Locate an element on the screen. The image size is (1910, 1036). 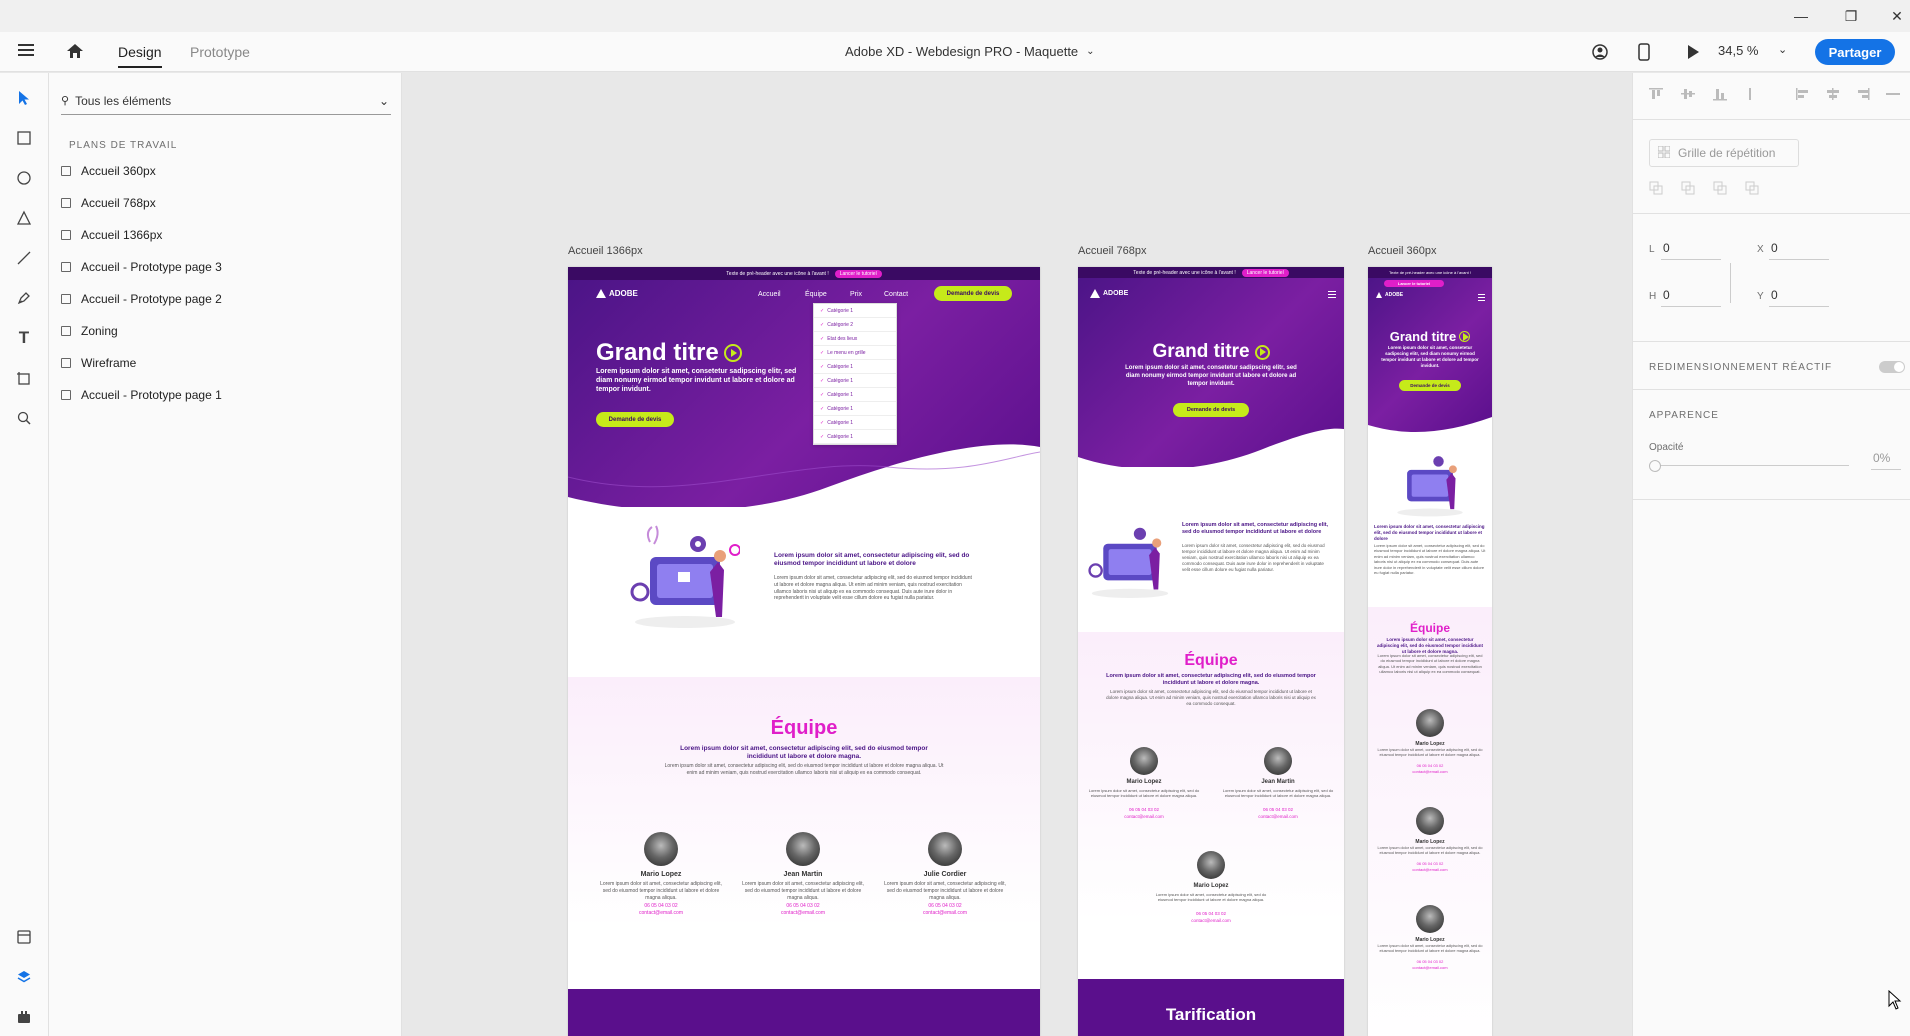
restore-icon: ❐ is located at coordinates (1851, 16).